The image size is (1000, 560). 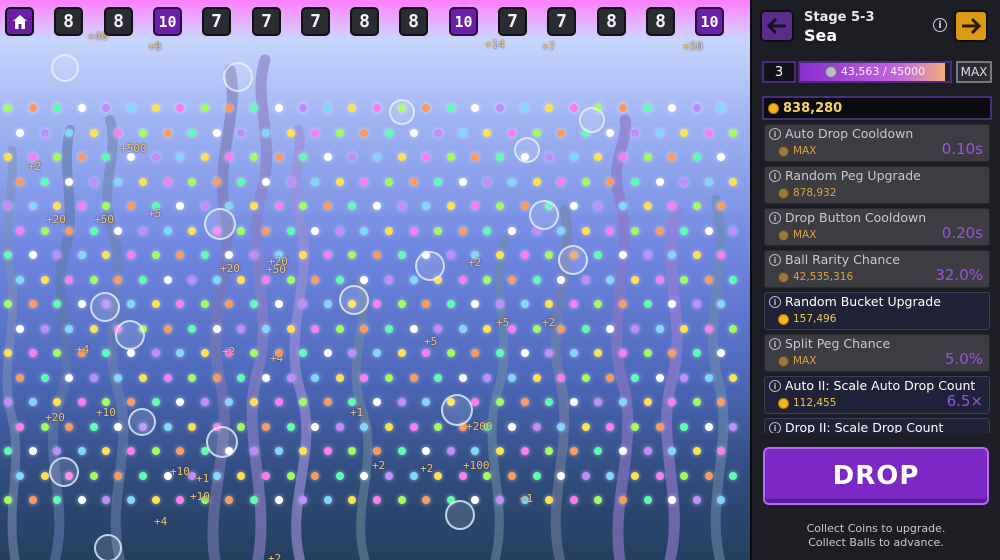 What do you see at coordinates (940, 25) in the screenshot?
I see `stage-info-icon: i` at bounding box center [940, 25].